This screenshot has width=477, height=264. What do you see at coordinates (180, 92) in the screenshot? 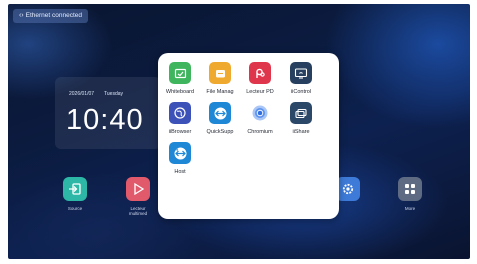
I see `app-label: Whiteboard` at bounding box center [180, 92].